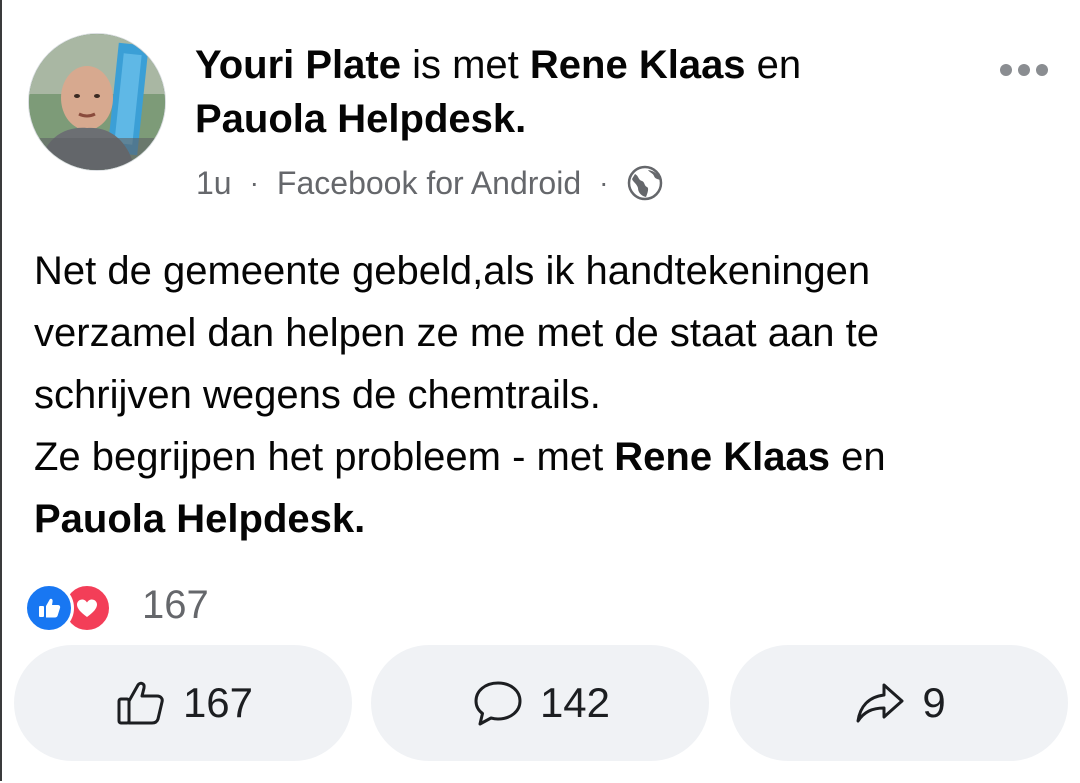  What do you see at coordinates (199, 519) in the screenshot?
I see `tagged-user-2-body: Pauola Helpdesk.` at bounding box center [199, 519].